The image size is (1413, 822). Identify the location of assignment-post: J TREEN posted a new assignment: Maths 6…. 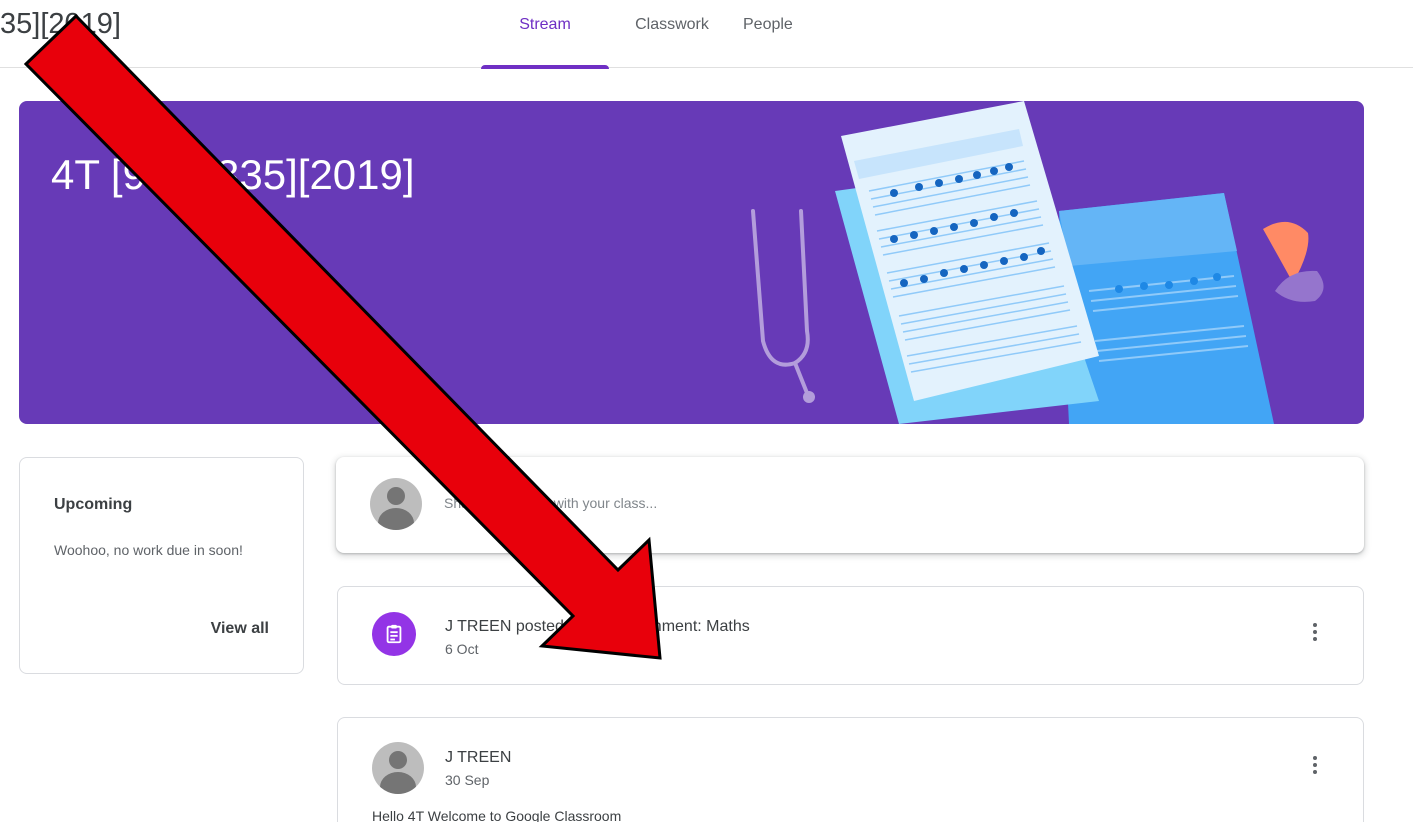
(850, 635).